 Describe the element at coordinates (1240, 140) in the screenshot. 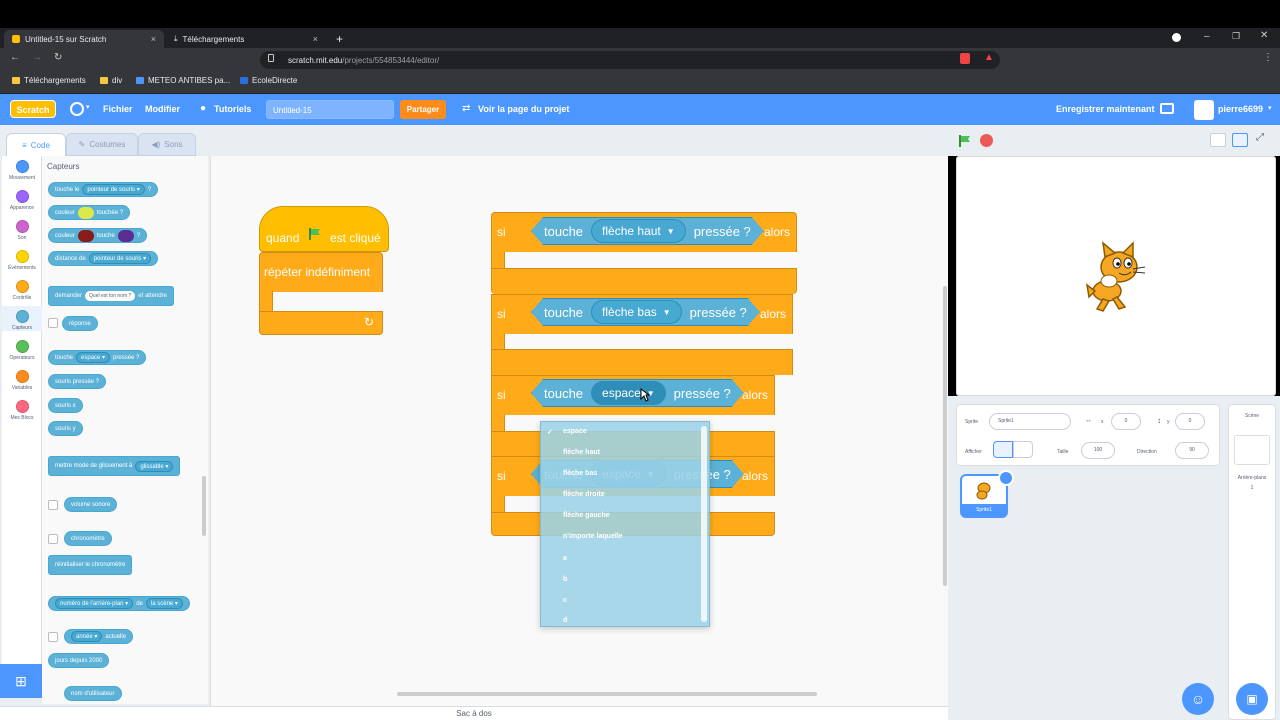

I see `large-stage-icon` at that location.